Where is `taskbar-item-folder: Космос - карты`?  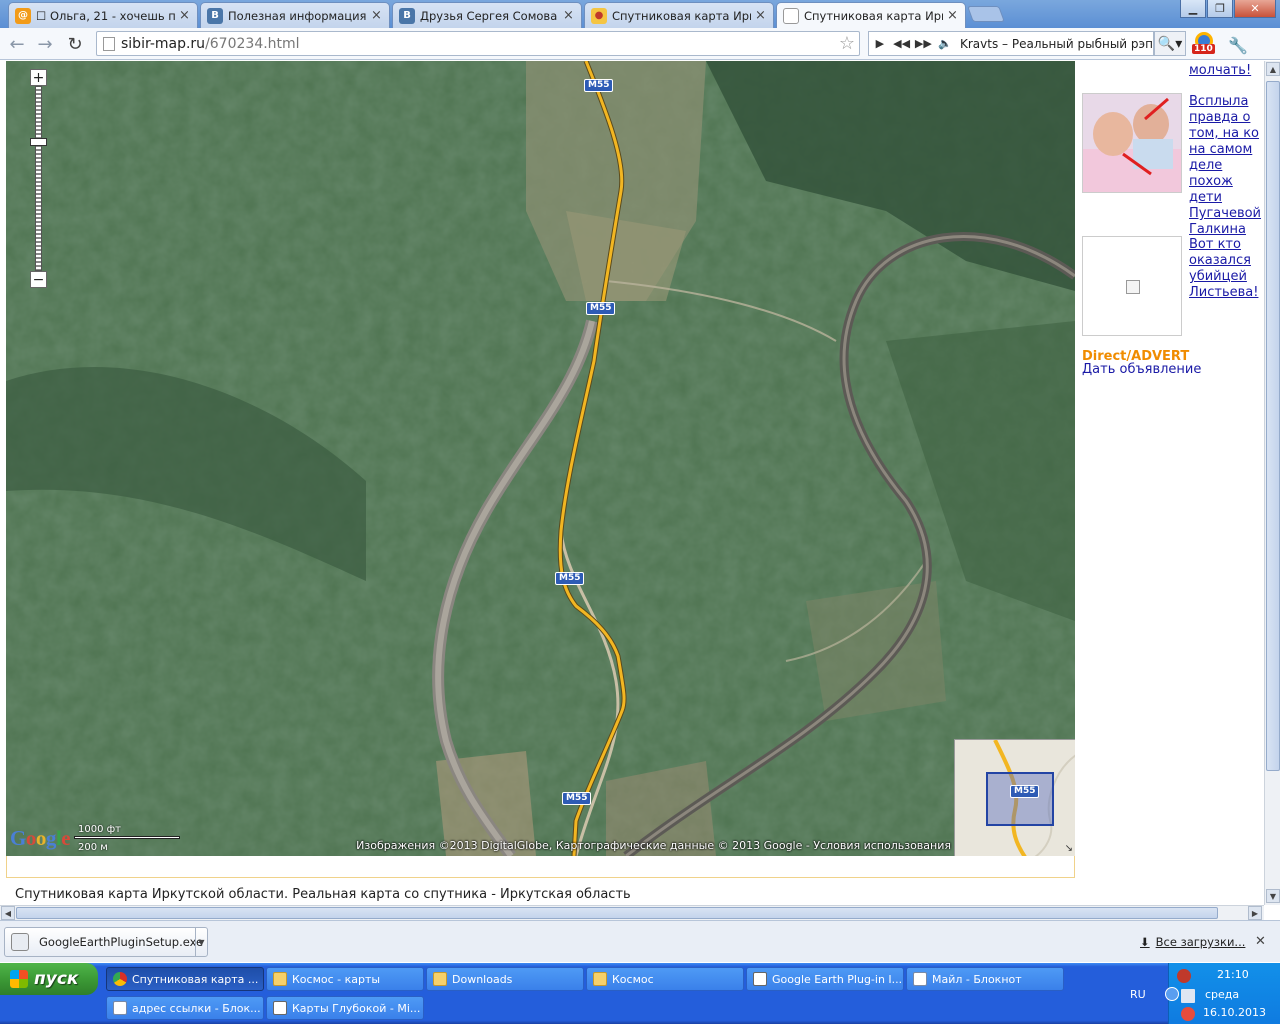 taskbar-item-folder: Космос - карты is located at coordinates (345, 979).